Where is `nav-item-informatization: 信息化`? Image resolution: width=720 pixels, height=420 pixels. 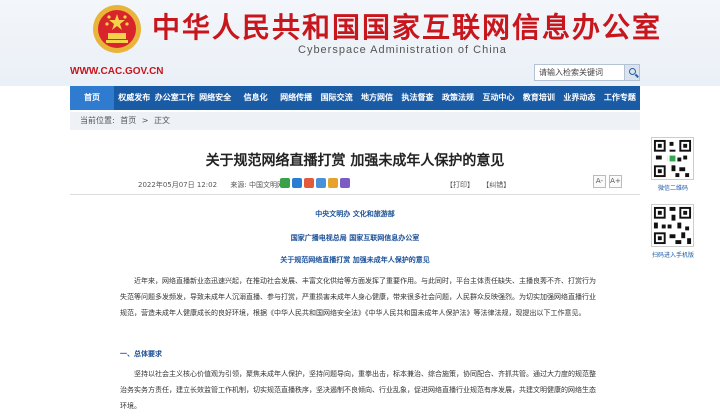 nav-item-informatization: 信息化 is located at coordinates (255, 98).